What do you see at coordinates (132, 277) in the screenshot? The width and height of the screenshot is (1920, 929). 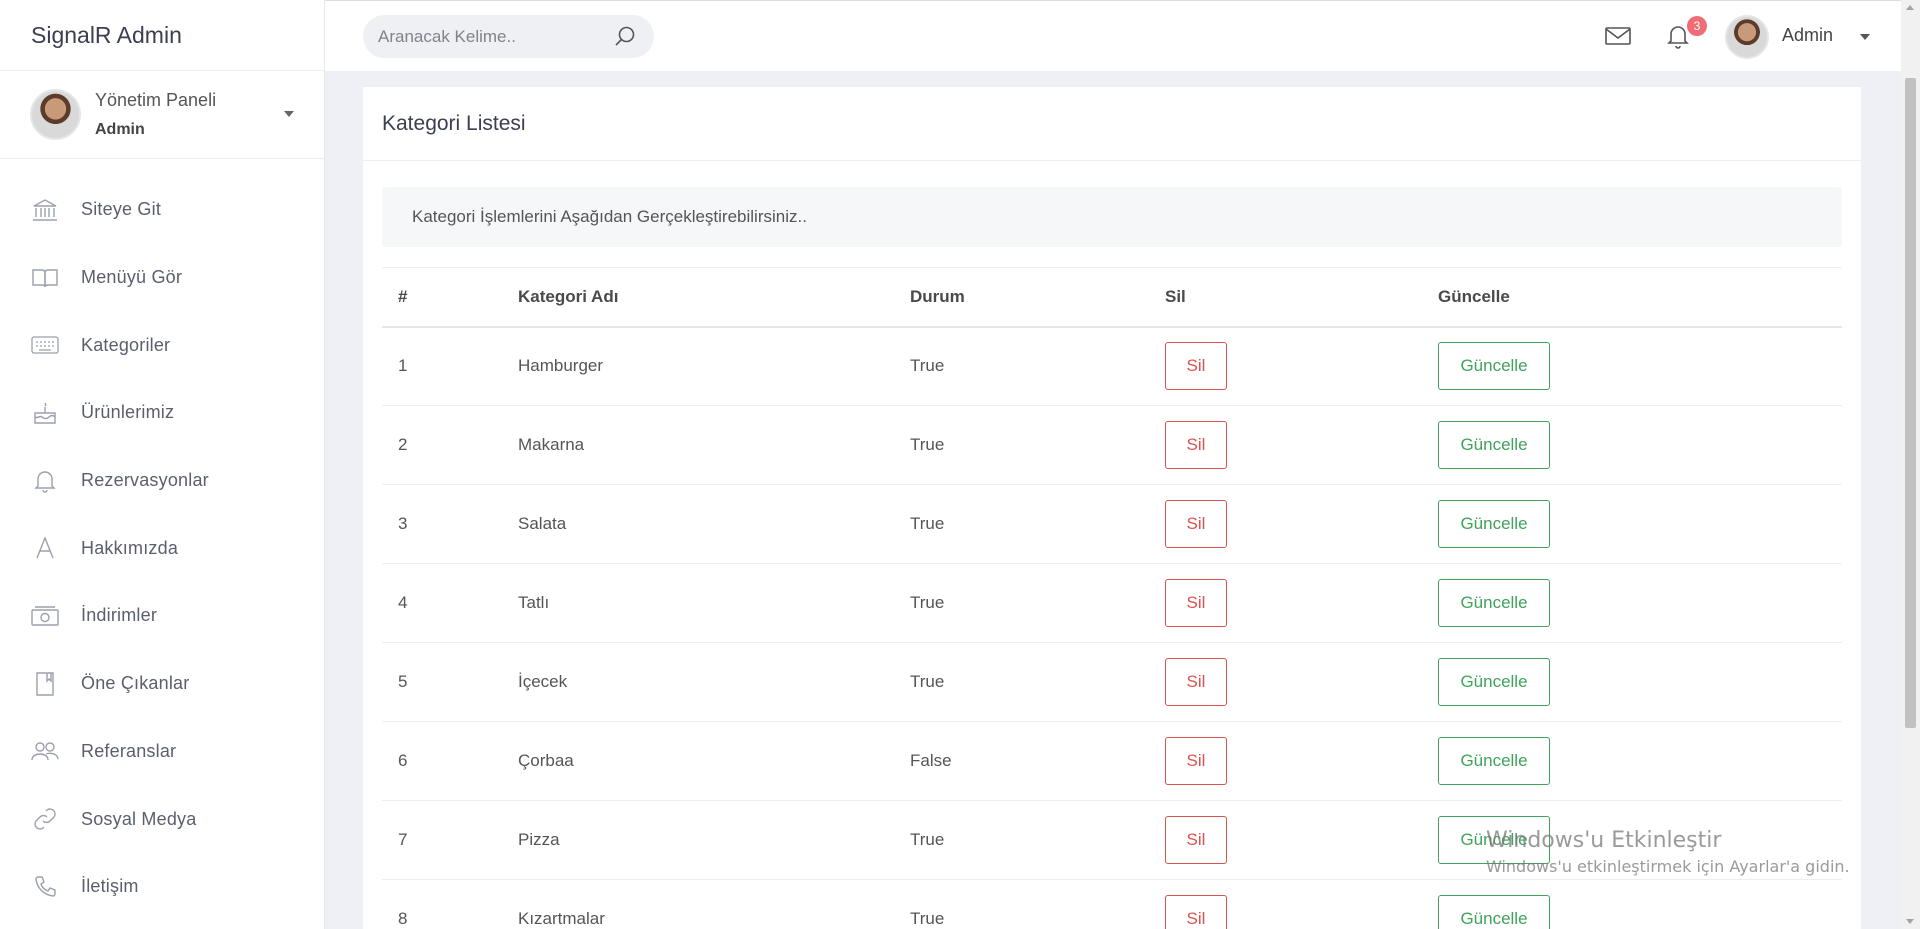 I see `sidebar-item-label: Menüyü Gör` at bounding box center [132, 277].